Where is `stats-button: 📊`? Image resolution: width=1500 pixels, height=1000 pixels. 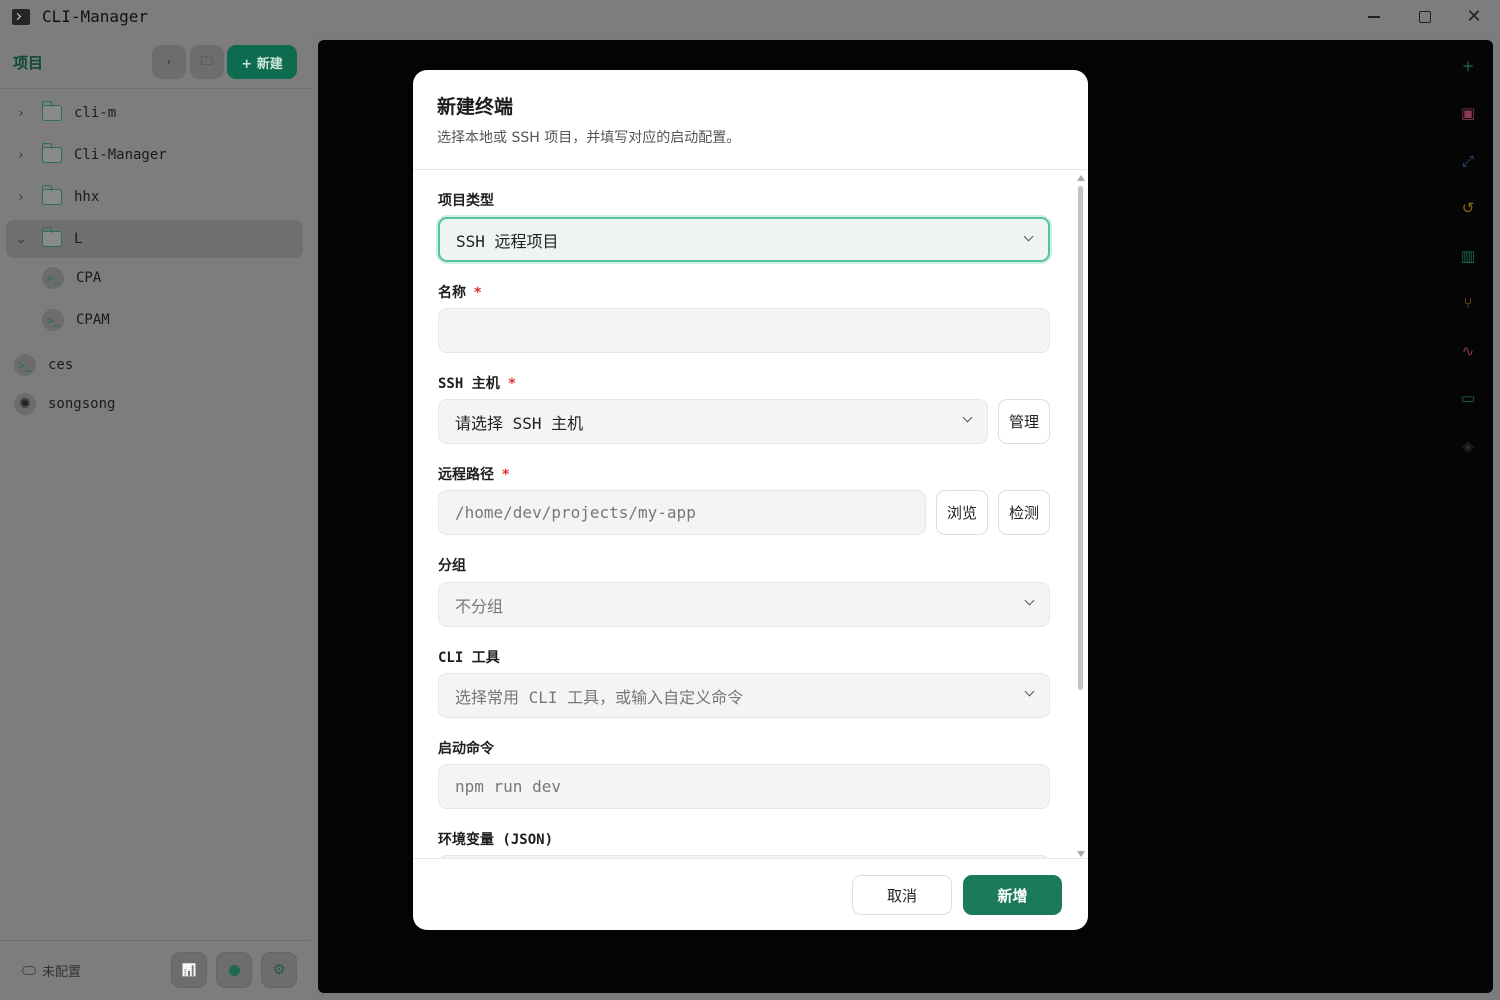
stats-button: 📊 is located at coordinates (189, 970).